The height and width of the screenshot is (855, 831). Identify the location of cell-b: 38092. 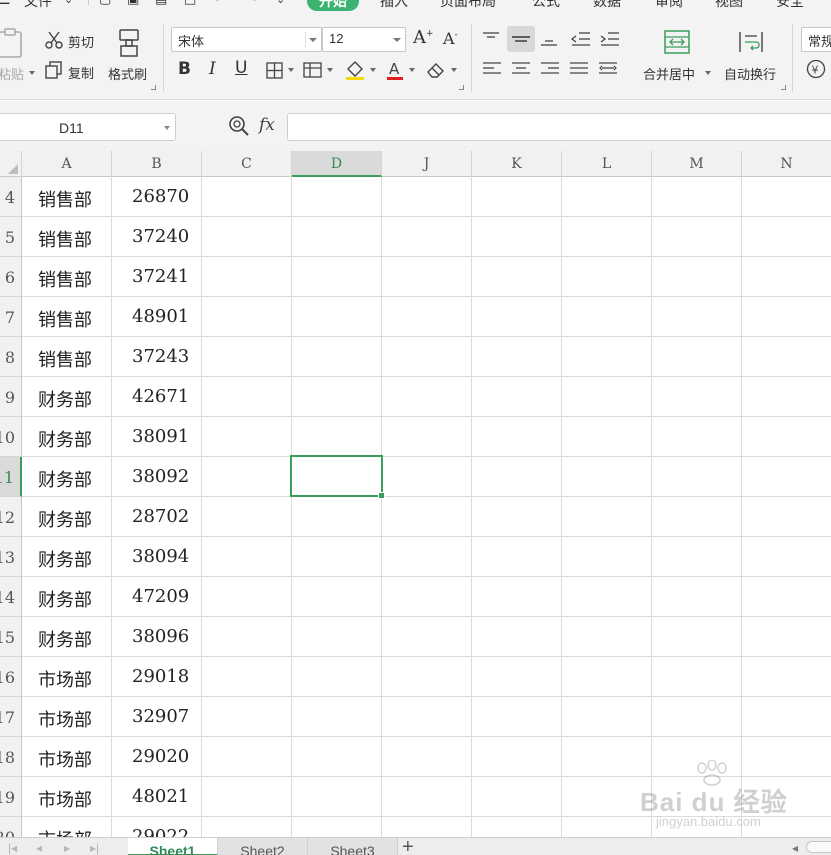
(157, 477).